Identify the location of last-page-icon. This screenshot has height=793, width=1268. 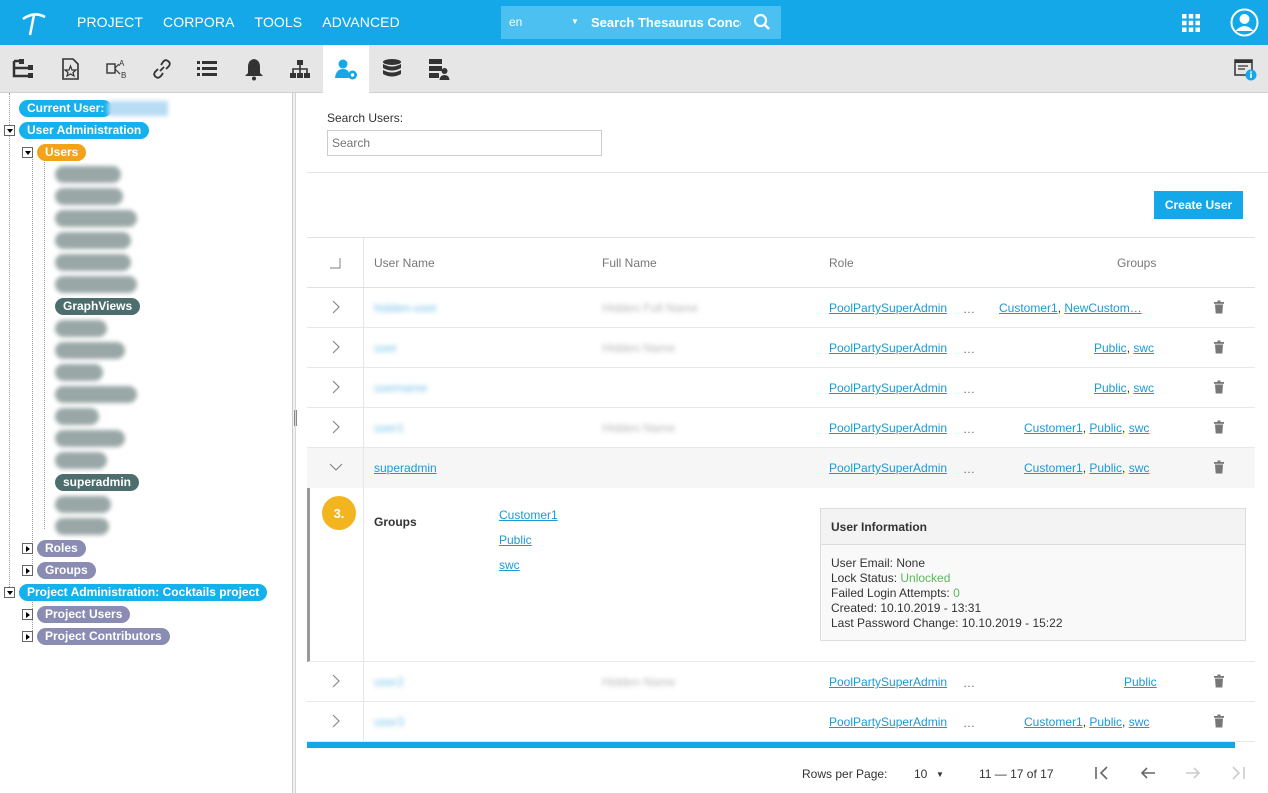
(1238, 773).